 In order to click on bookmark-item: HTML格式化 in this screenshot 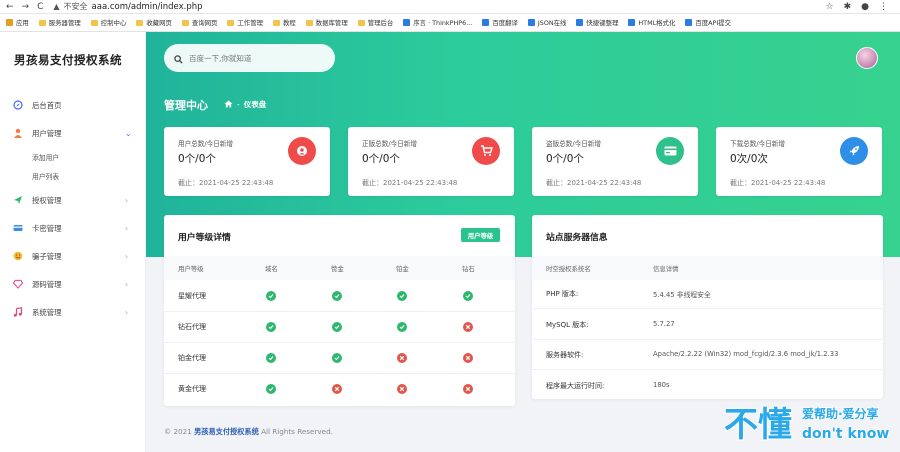, I will do `click(651, 22)`.